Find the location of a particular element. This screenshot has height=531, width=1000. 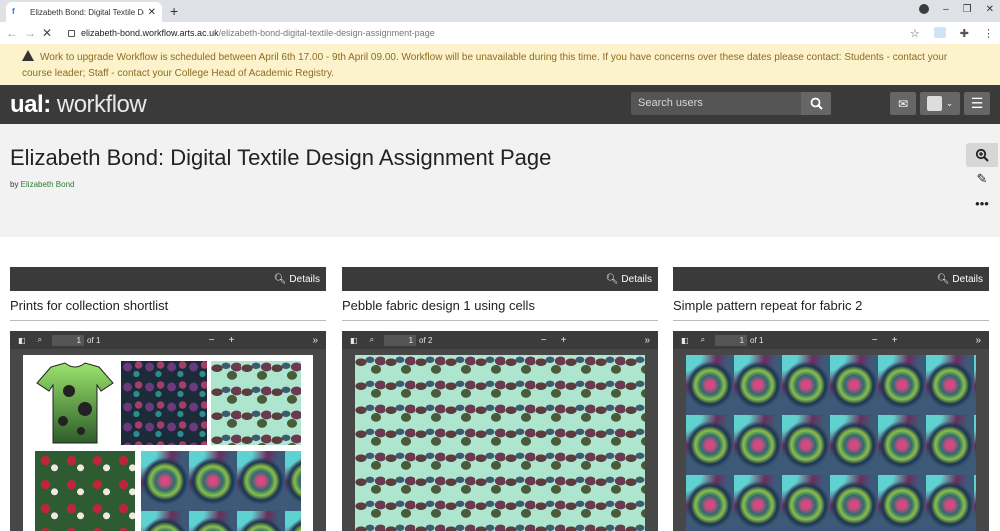

window-controls: – ❐ ✕ is located at coordinates (956, 10).